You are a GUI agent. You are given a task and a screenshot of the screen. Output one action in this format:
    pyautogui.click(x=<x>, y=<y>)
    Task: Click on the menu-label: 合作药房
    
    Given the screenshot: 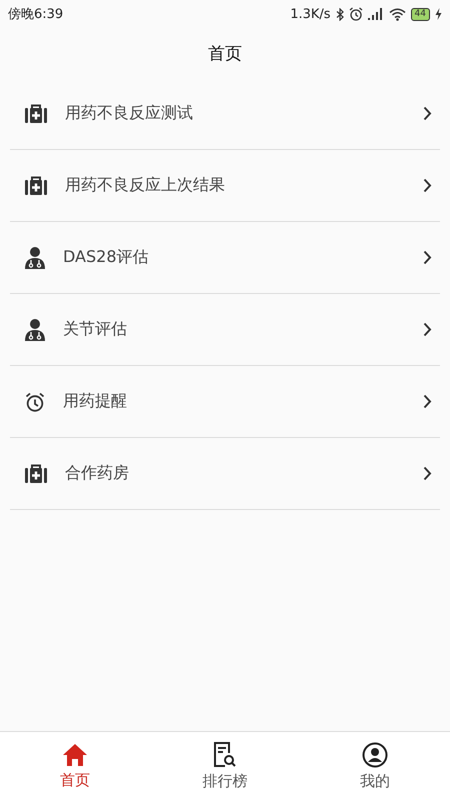 What is the action you would take?
    pyautogui.click(x=97, y=473)
    